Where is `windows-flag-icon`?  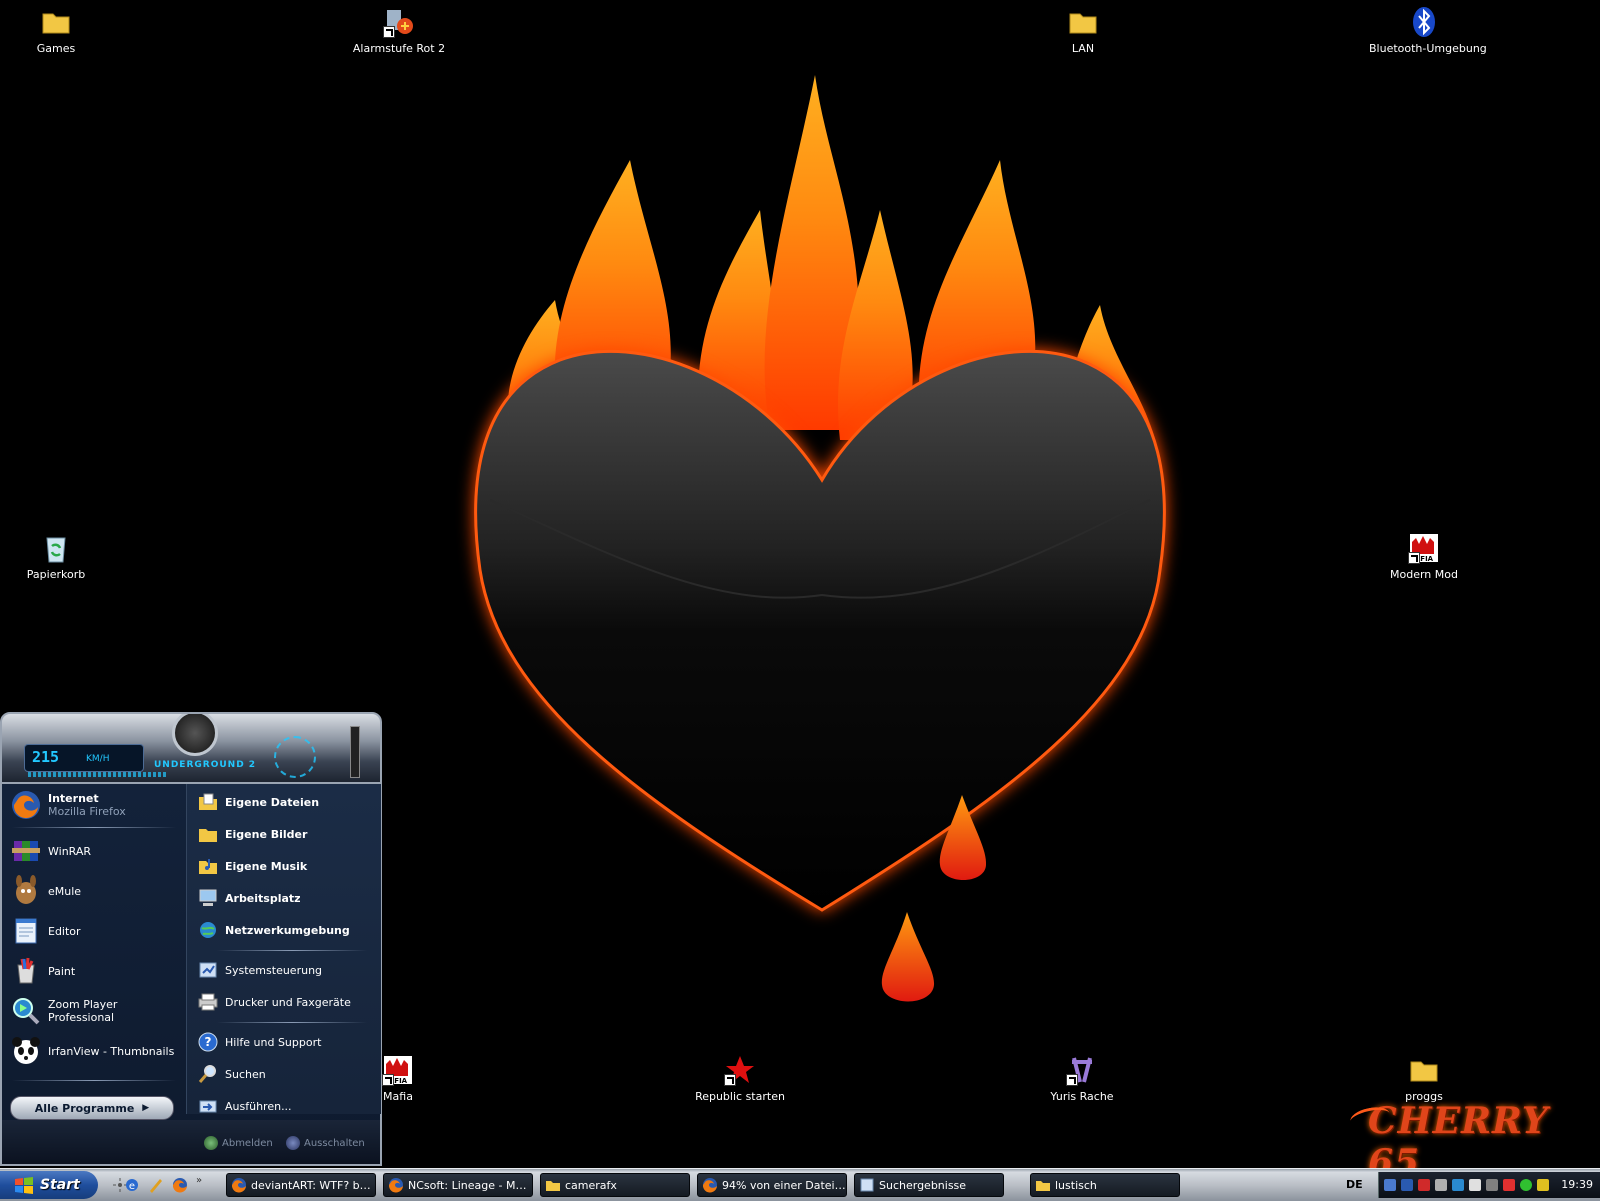
windows-flag-icon is located at coordinates (24, 1185).